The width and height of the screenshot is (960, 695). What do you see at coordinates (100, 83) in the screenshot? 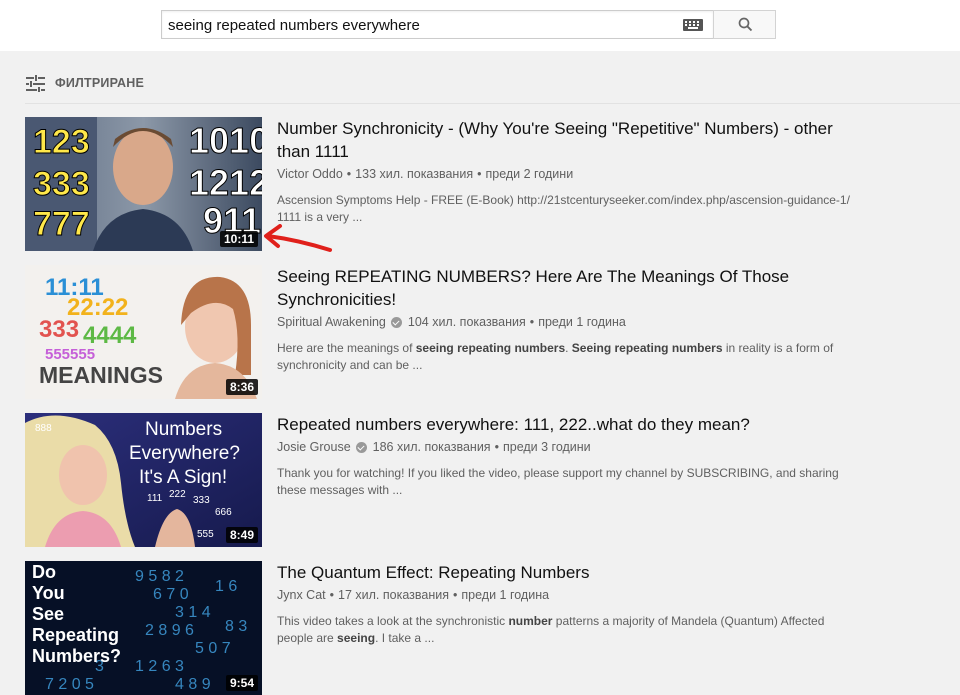
I see `filter-label: ФИЛТРИРАНЕ` at bounding box center [100, 83].